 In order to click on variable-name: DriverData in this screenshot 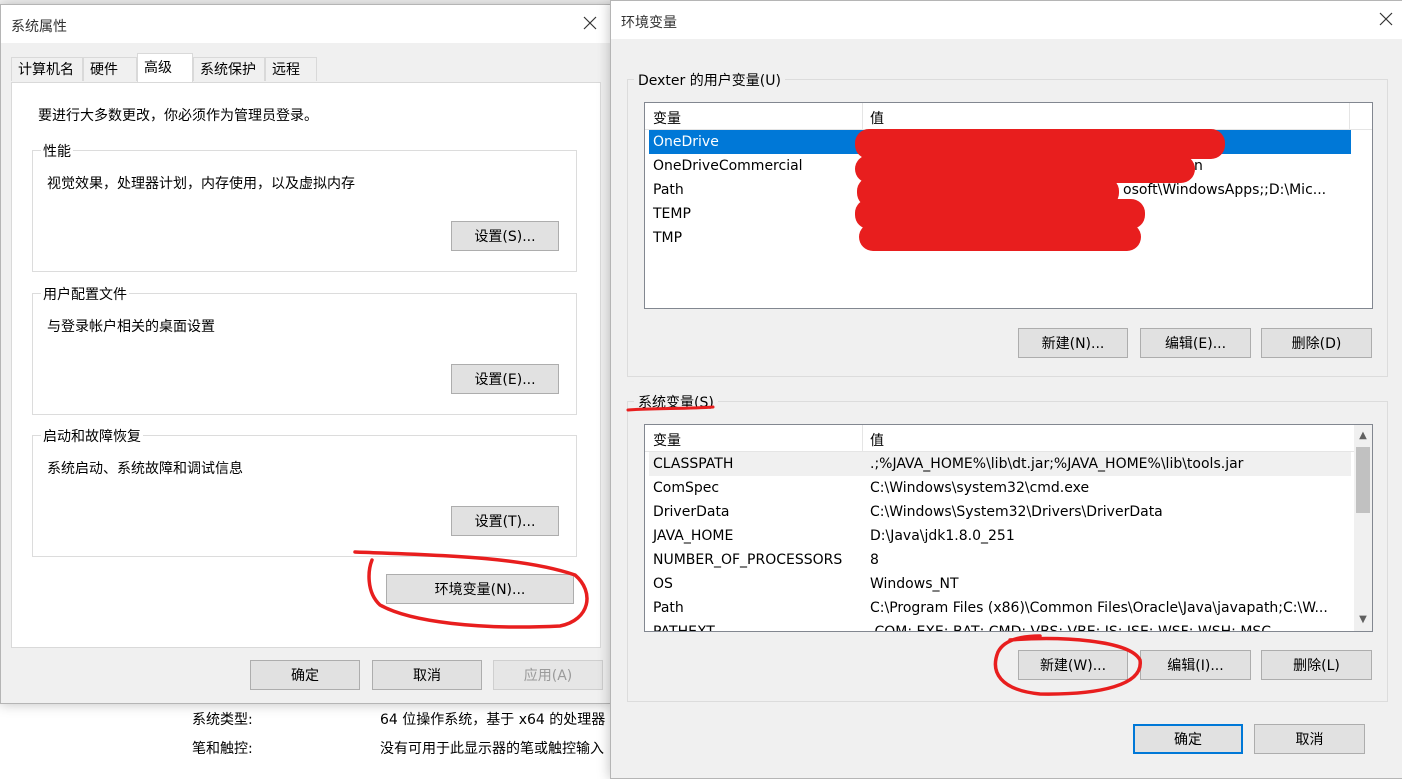, I will do `click(691, 512)`.